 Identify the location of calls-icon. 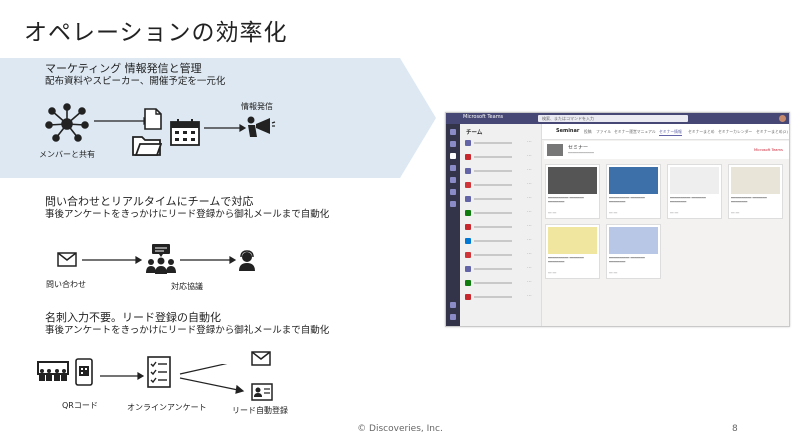
(453, 180).